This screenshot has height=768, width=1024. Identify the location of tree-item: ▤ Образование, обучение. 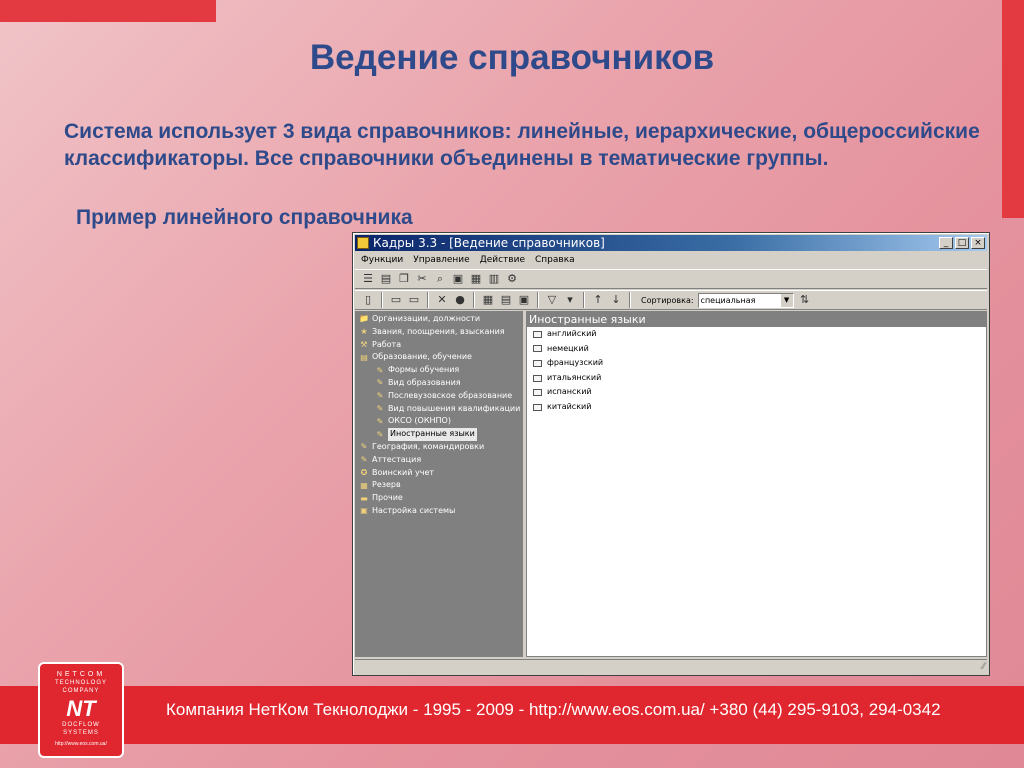
(439, 357).